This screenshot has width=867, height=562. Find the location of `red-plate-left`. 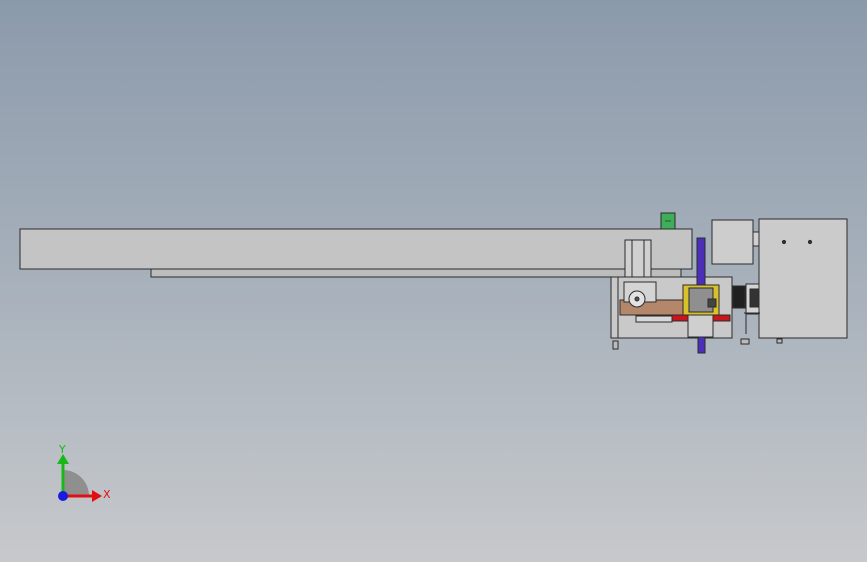

red-plate-left is located at coordinates (681, 318).